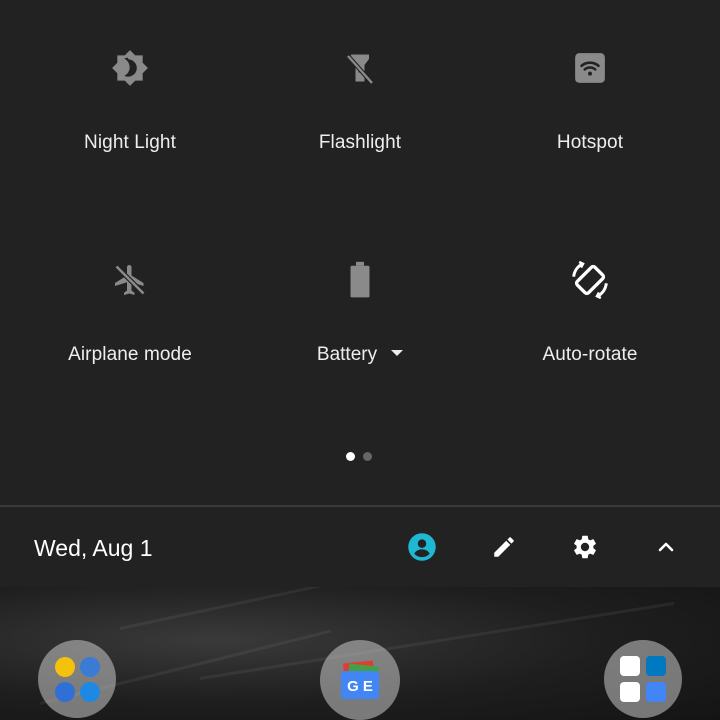 The image size is (720, 720). What do you see at coordinates (360, 547) in the screenshot?
I see `quick-settings-footer: Wed, Aug 1` at bounding box center [360, 547].